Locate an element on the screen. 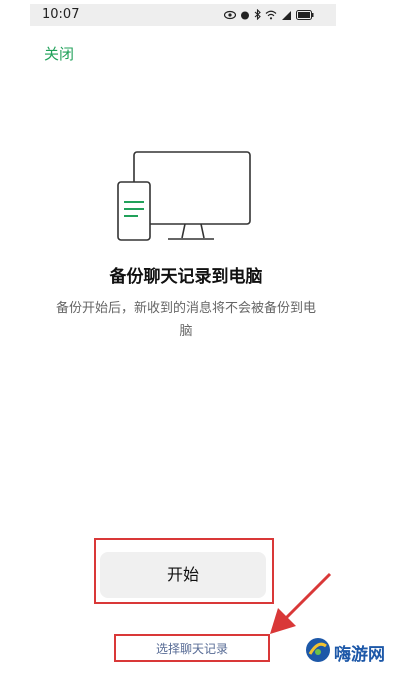 Image resolution: width=412 pixels, height=676 pixels. start-button: 开始 is located at coordinates (183, 575).